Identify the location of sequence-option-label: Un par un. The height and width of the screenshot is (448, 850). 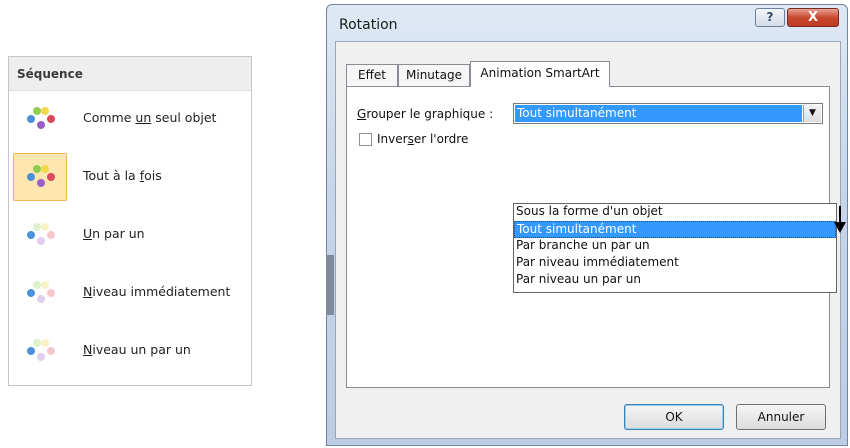
(114, 233).